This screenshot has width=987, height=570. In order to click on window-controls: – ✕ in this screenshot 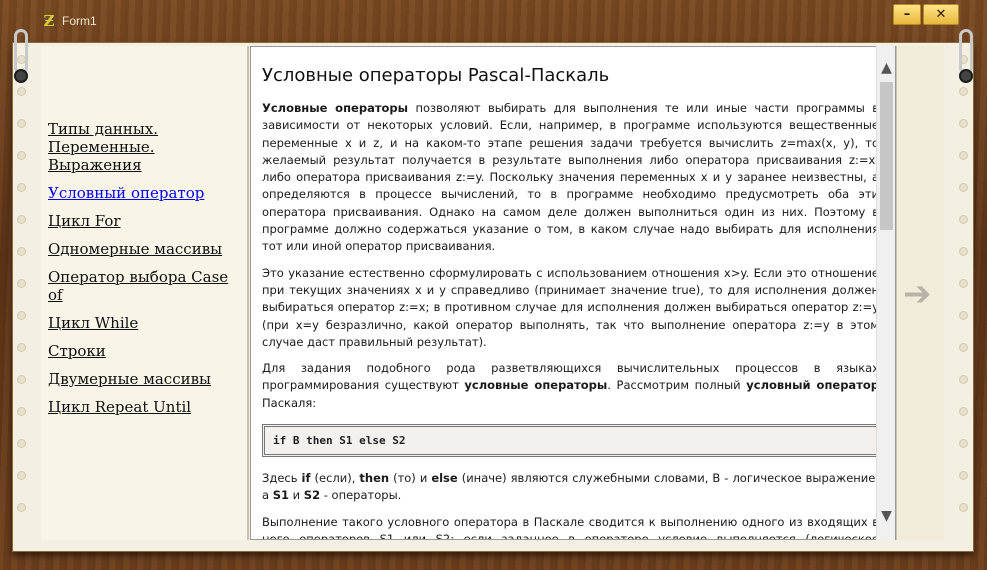, I will do `click(926, 14)`.